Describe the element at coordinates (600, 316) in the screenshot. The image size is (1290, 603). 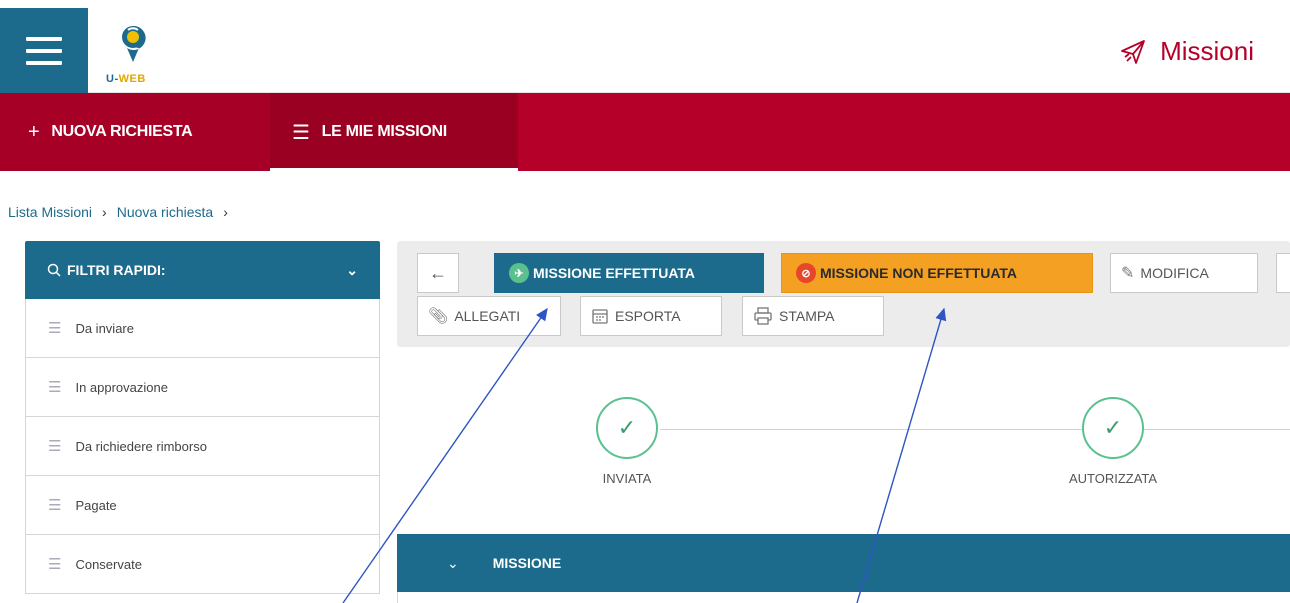
I see `calendar-icon` at that location.